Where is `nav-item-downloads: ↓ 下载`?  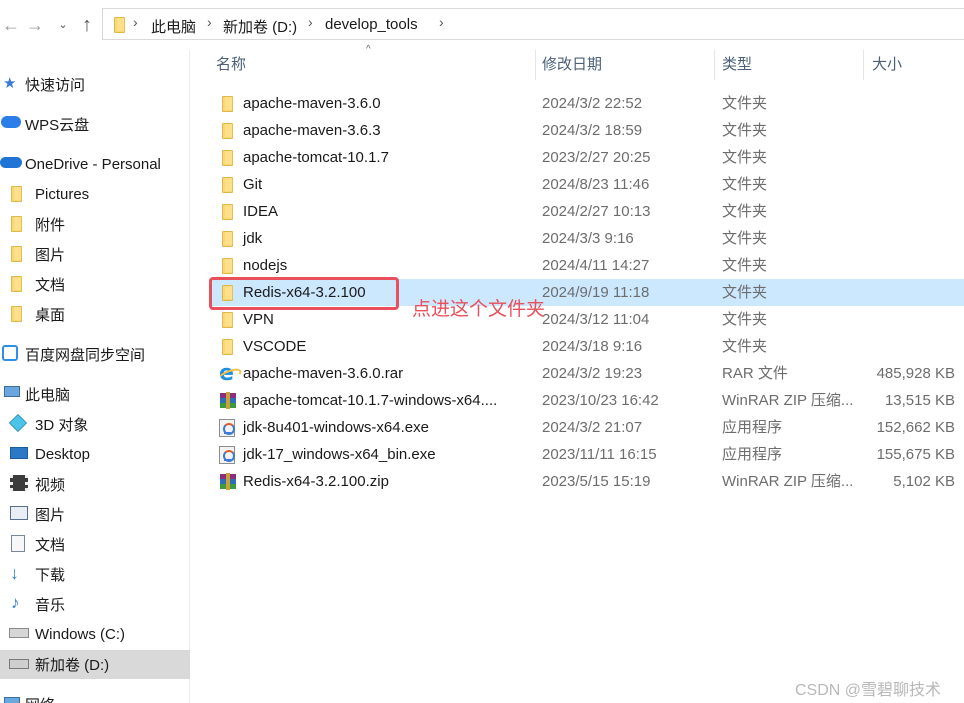
nav-item-downloads: ↓ 下载 is located at coordinates (95, 574).